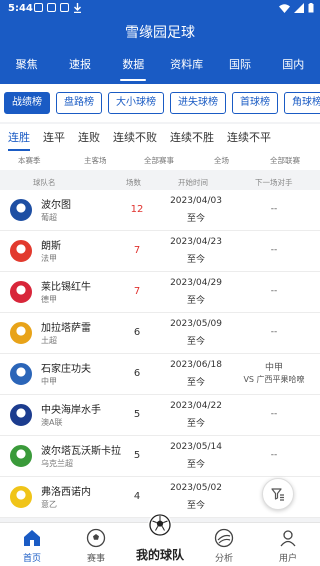 The height and width of the screenshot is (566, 320). What do you see at coordinates (159, 555) in the screenshot?
I see `bottom-nav-label: 我的球队` at bounding box center [159, 555].